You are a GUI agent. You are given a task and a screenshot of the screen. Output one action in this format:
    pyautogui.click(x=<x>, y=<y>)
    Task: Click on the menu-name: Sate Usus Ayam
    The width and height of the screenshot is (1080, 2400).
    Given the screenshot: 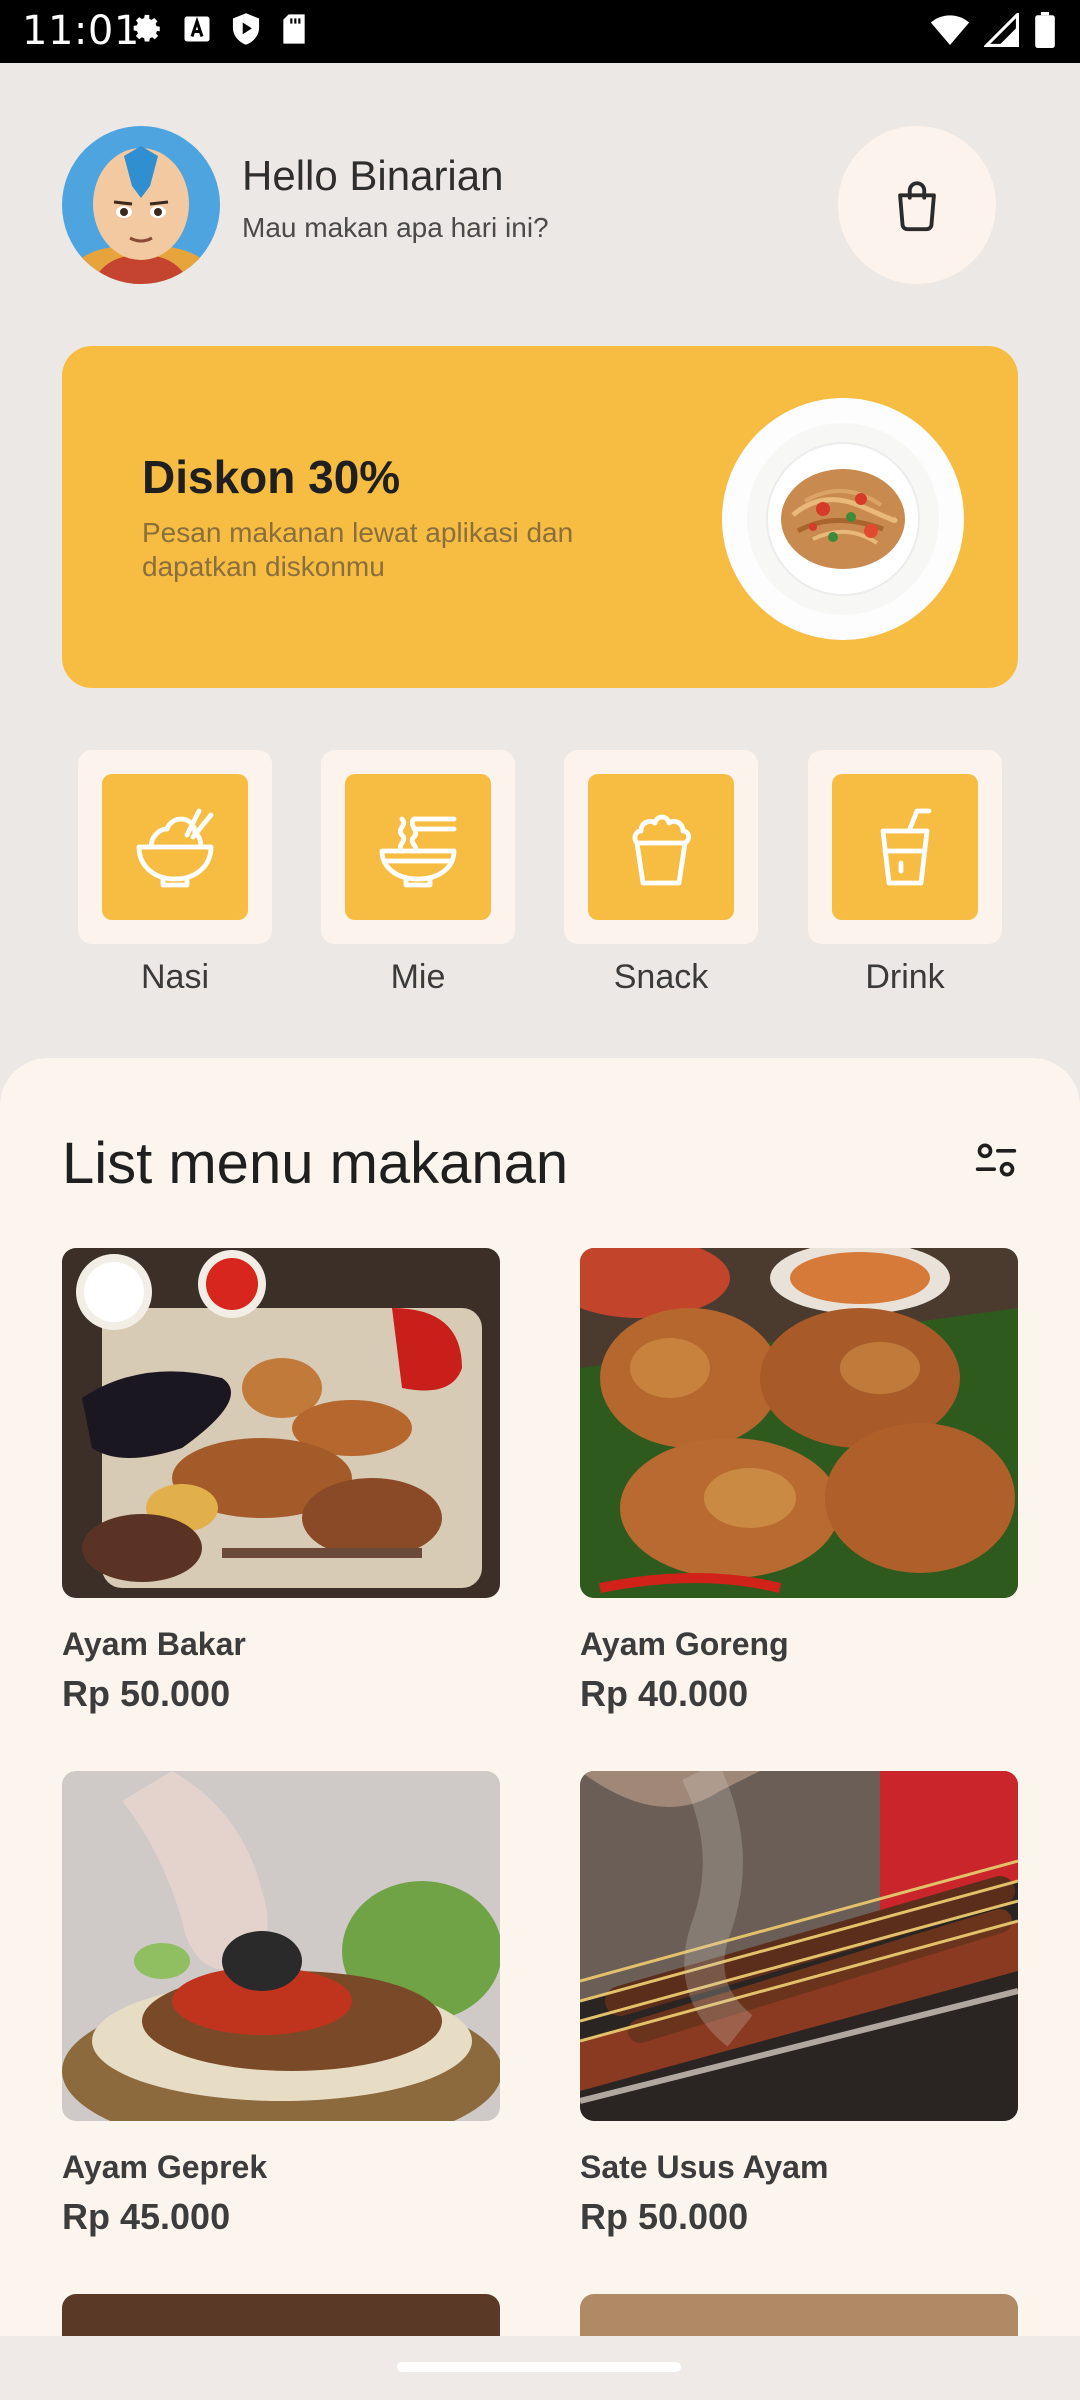 What is the action you would take?
    pyautogui.click(x=704, y=2167)
    